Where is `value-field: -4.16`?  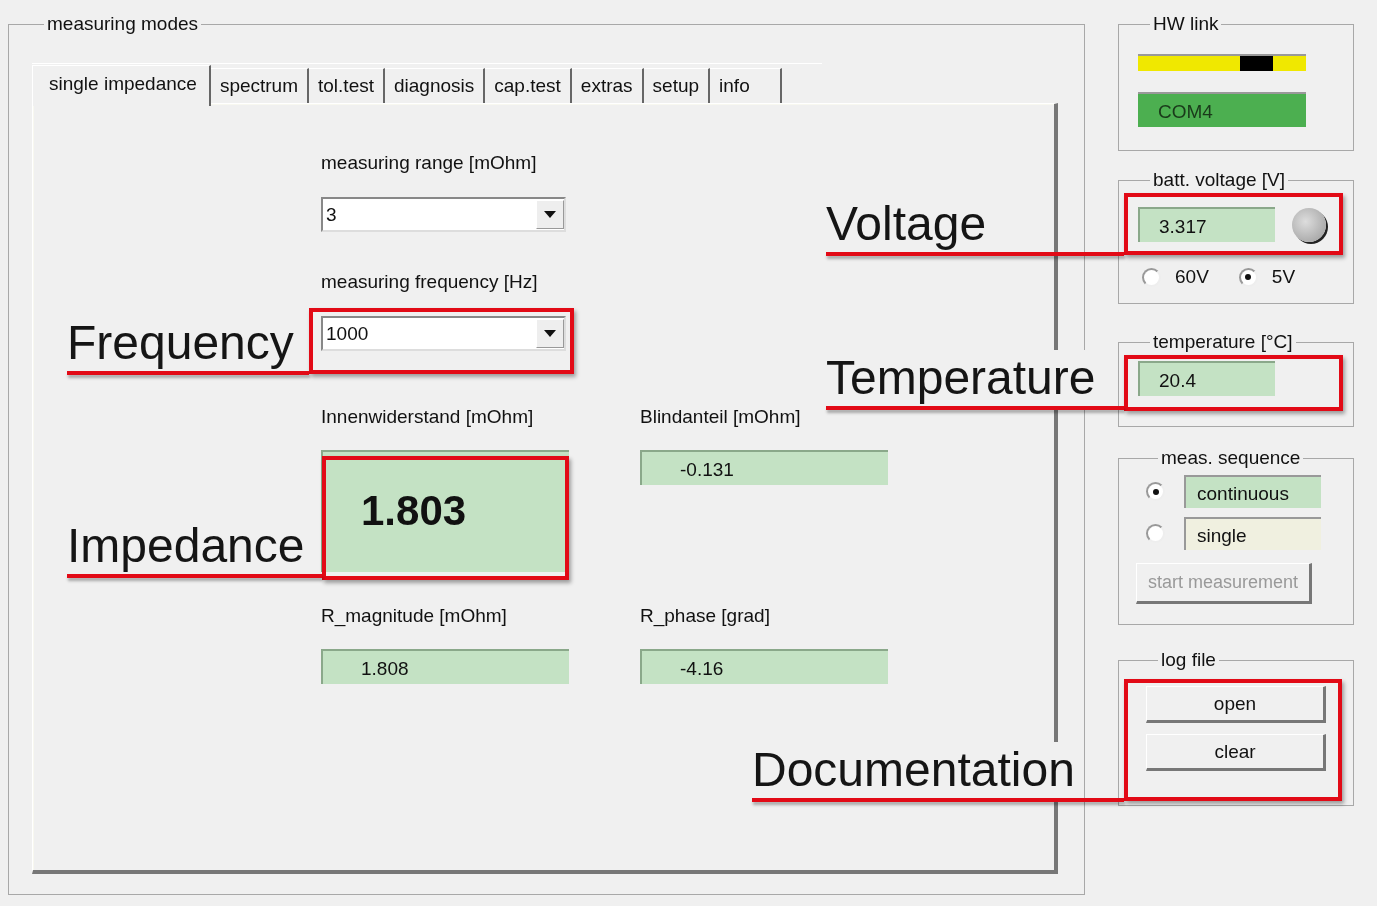
value-field: -4.16 is located at coordinates (764, 666).